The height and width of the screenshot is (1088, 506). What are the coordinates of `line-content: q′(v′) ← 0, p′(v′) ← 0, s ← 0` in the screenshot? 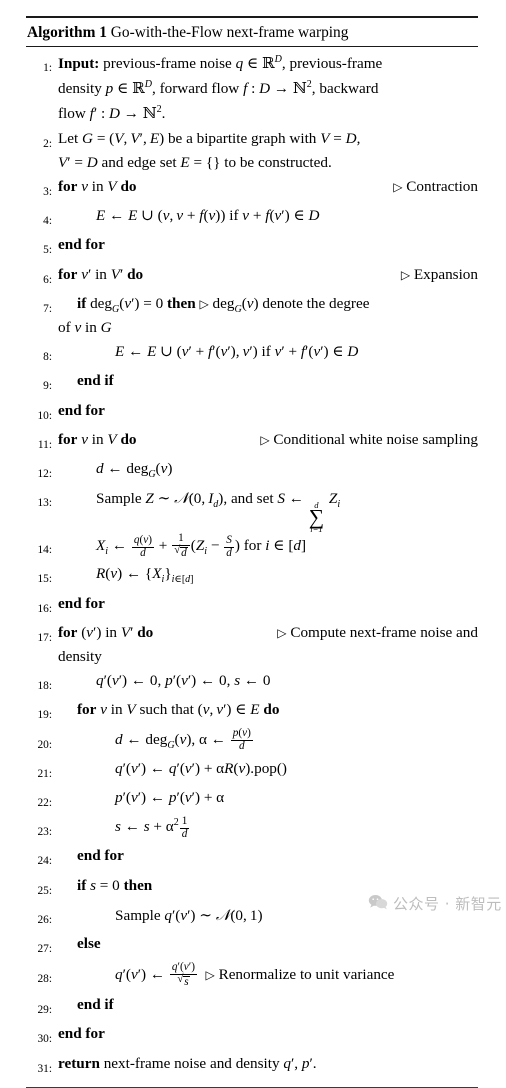 It's located at (183, 681).